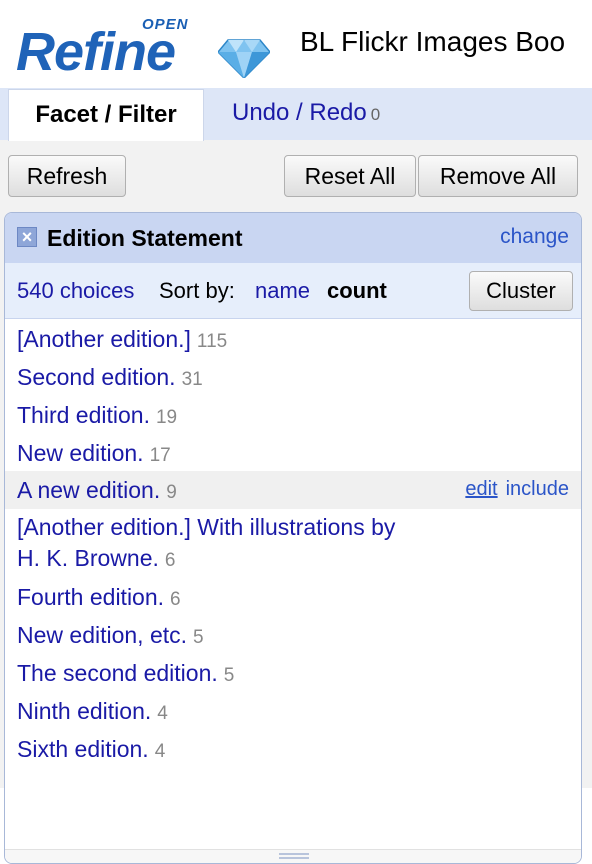 This screenshot has width=592, height=864. I want to click on choice-label: Sixth edition., so click(83, 749).